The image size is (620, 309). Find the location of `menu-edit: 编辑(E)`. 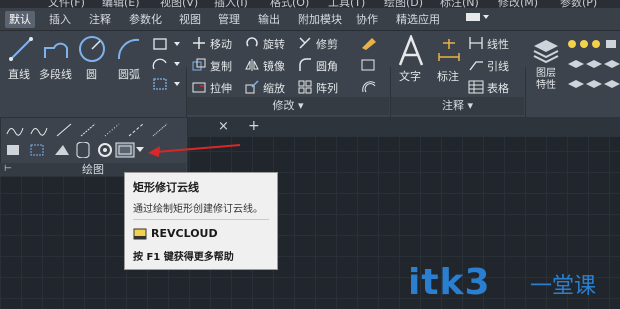

menu-edit: 编辑(E) is located at coordinates (121, 4).